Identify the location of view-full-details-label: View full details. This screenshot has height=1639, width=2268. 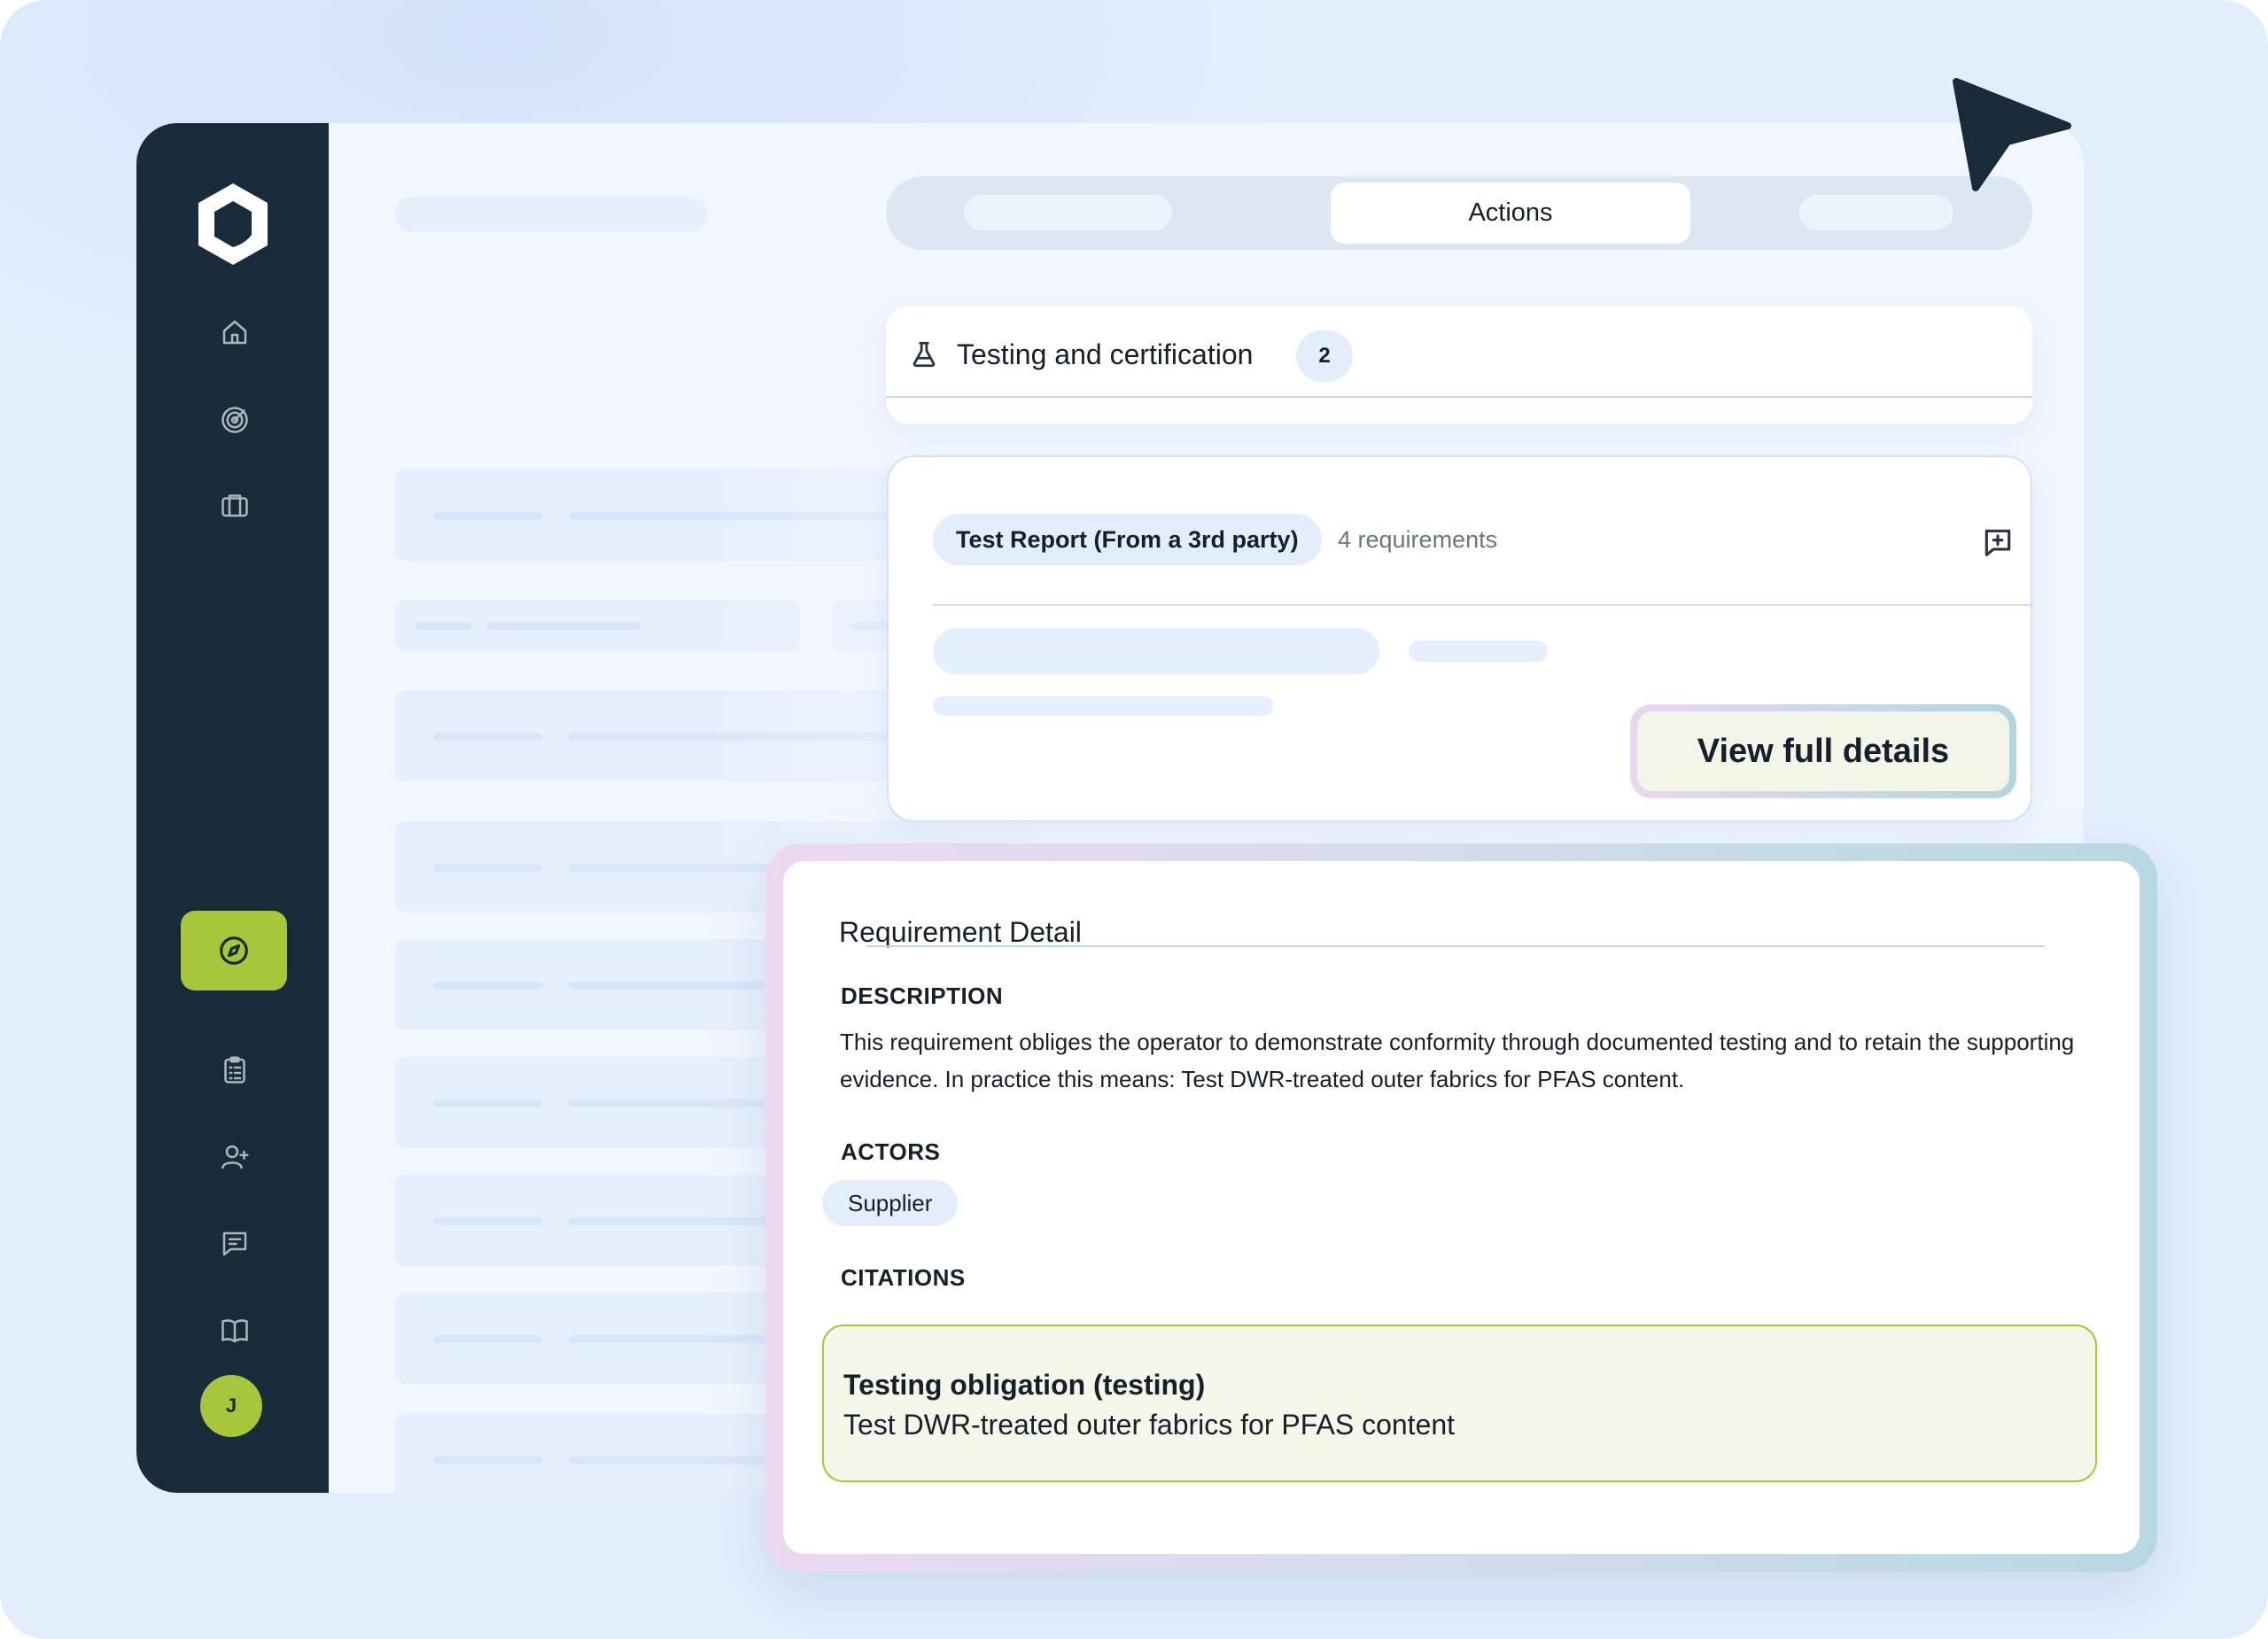
(1823, 751).